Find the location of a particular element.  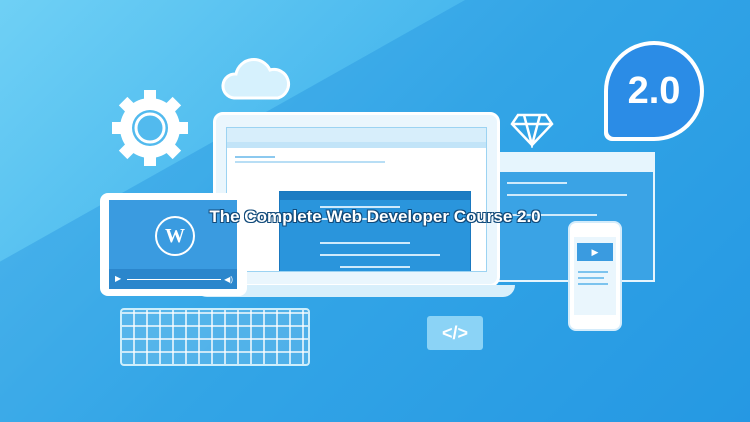

gear-icon is located at coordinates (150, 128).